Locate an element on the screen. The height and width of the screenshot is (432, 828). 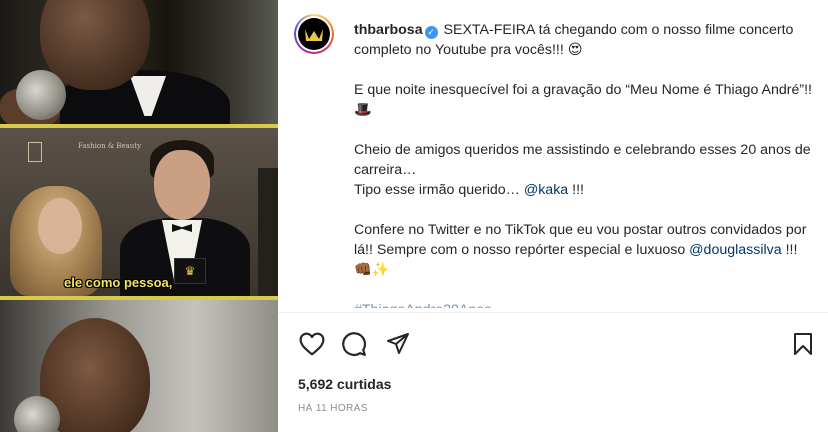
action-bar is located at coordinates (553, 342).